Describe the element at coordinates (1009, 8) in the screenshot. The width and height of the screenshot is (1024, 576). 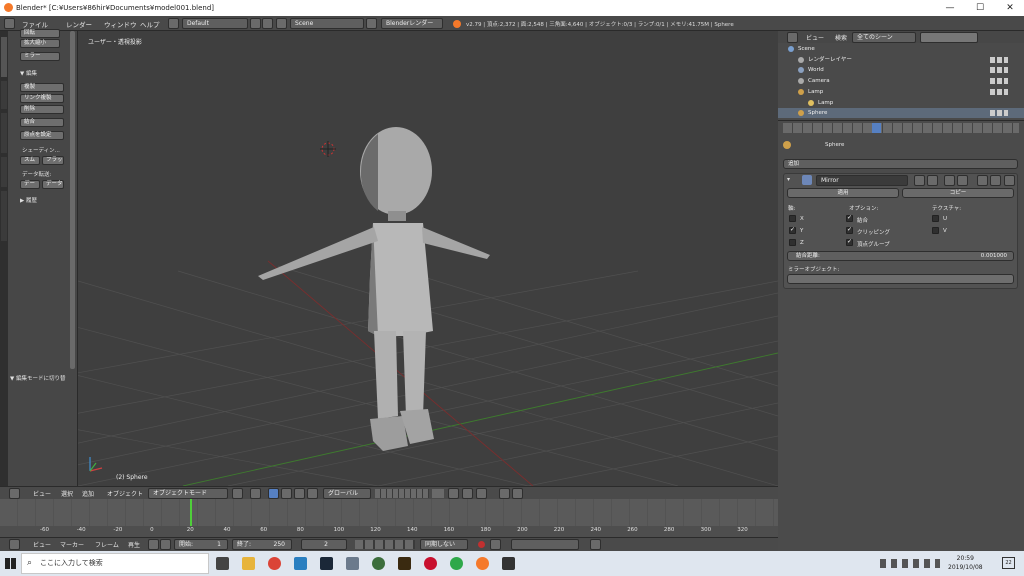
I see `close-button: ✕` at that location.